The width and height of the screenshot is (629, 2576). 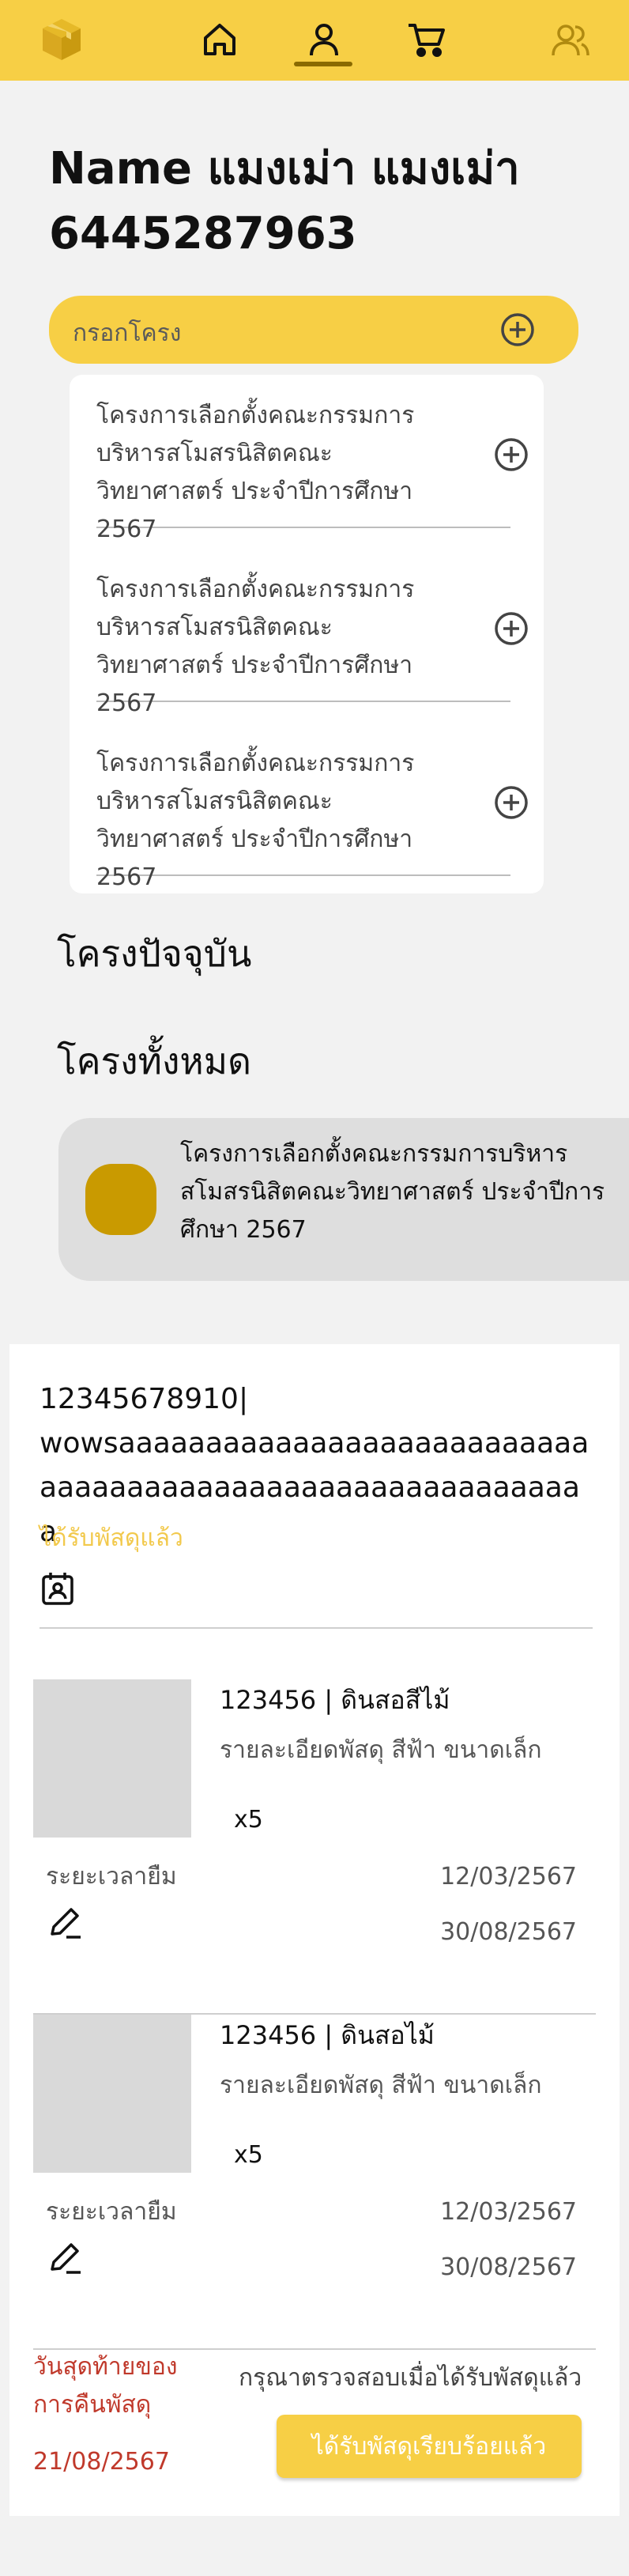 What do you see at coordinates (426, 39) in the screenshot?
I see `cart-icon` at bounding box center [426, 39].